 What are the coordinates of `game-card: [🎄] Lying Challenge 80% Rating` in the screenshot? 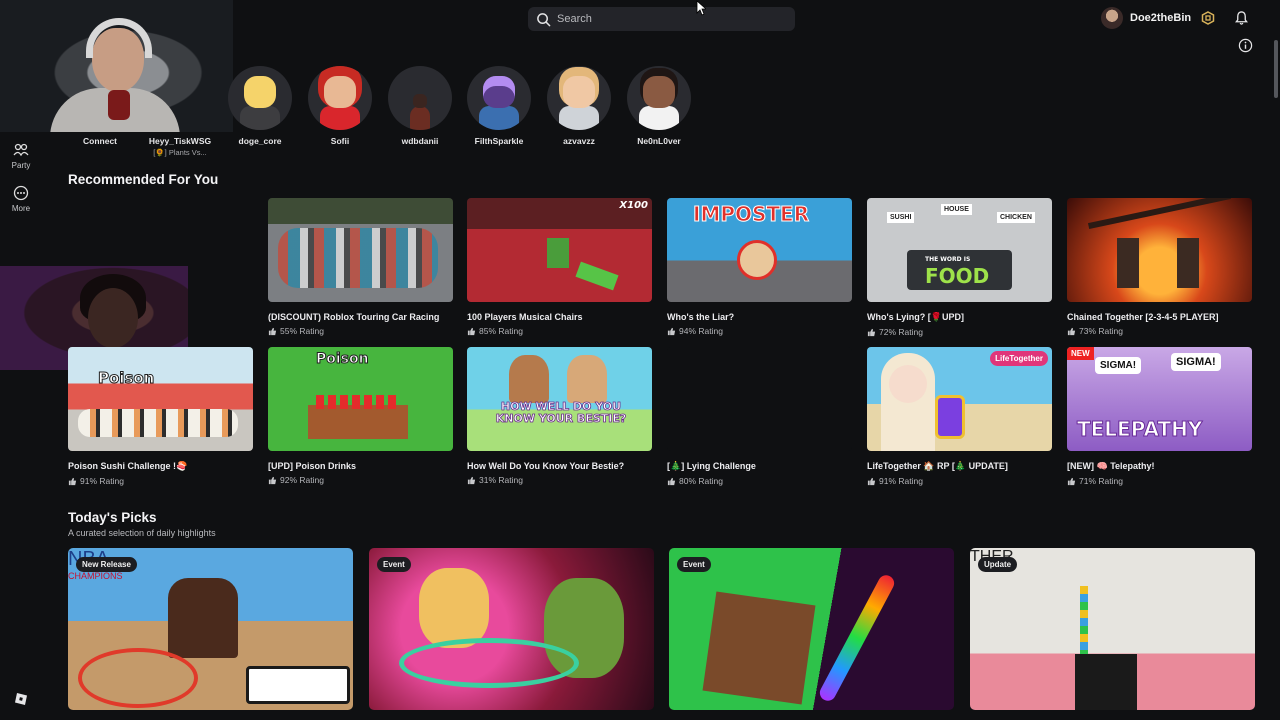 It's located at (759, 416).